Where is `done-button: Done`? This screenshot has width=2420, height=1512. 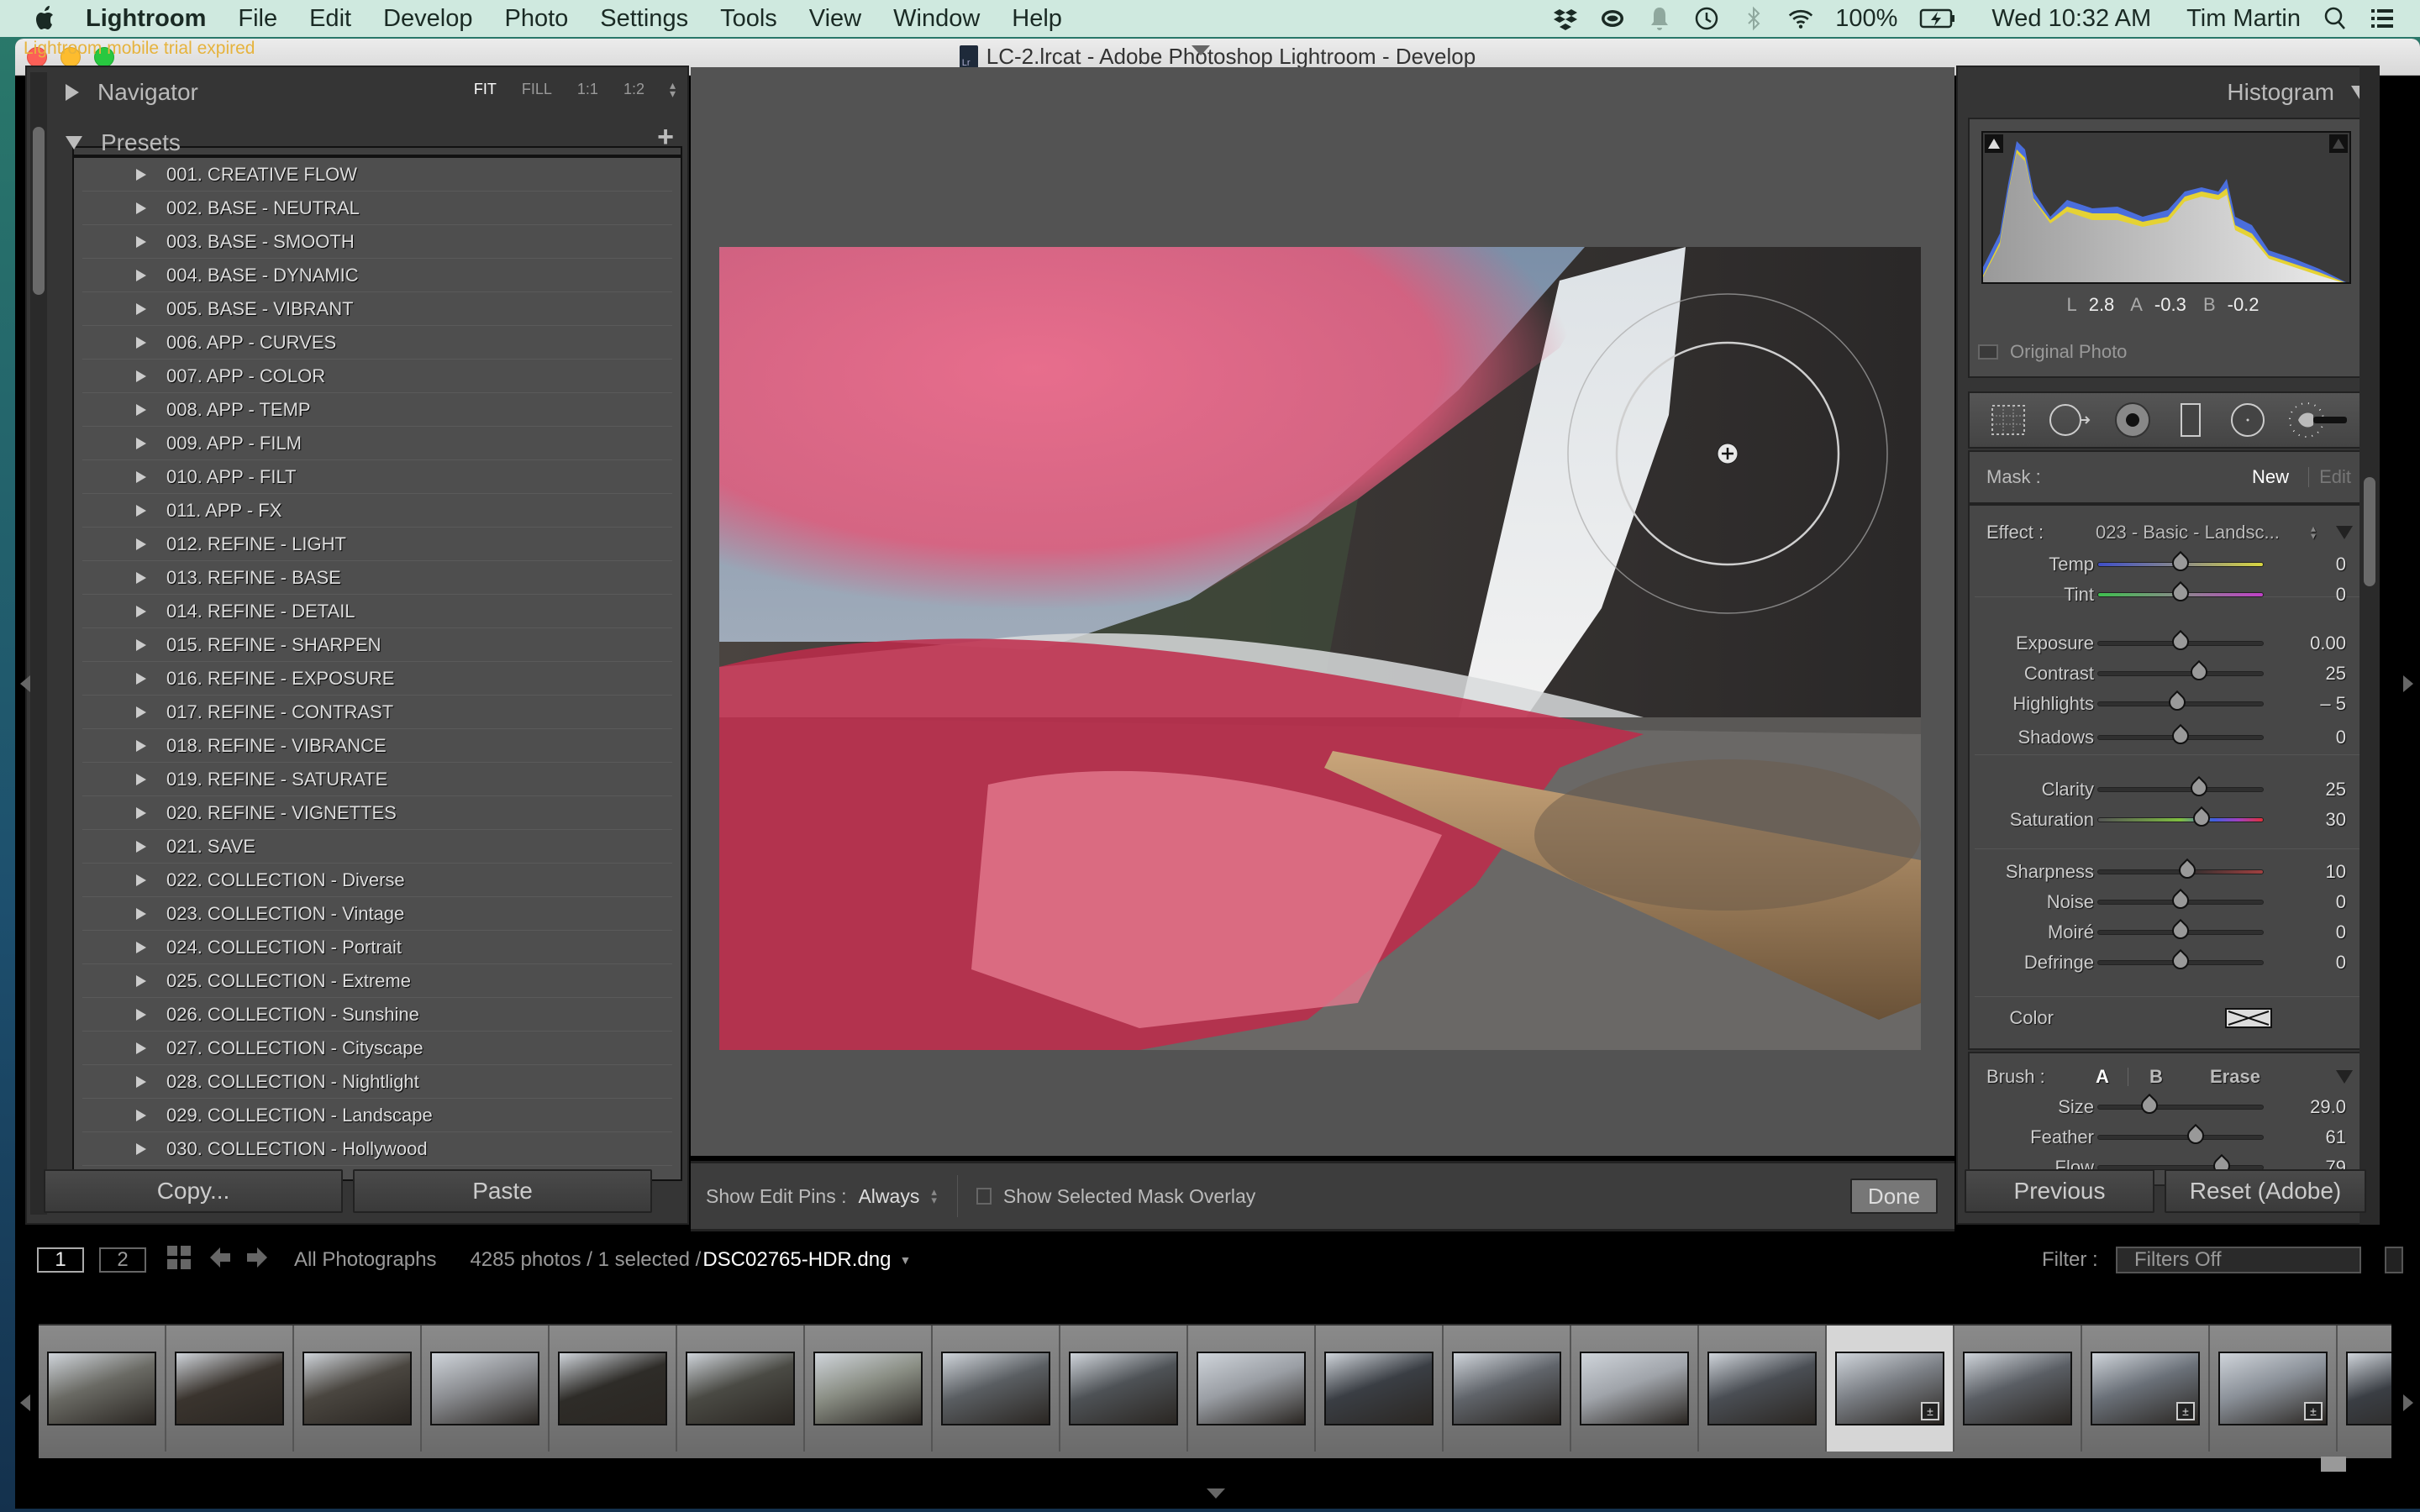 done-button: Done is located at coordinates (1894, 1196).